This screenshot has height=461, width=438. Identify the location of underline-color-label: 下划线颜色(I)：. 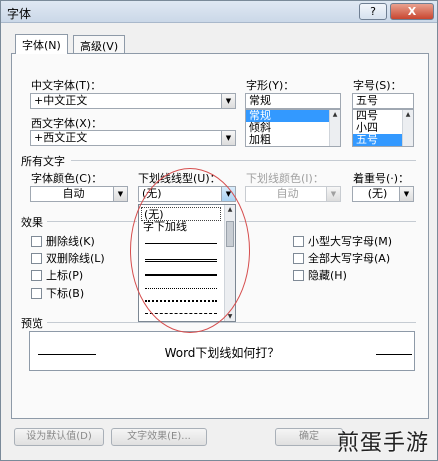
(285, 178).